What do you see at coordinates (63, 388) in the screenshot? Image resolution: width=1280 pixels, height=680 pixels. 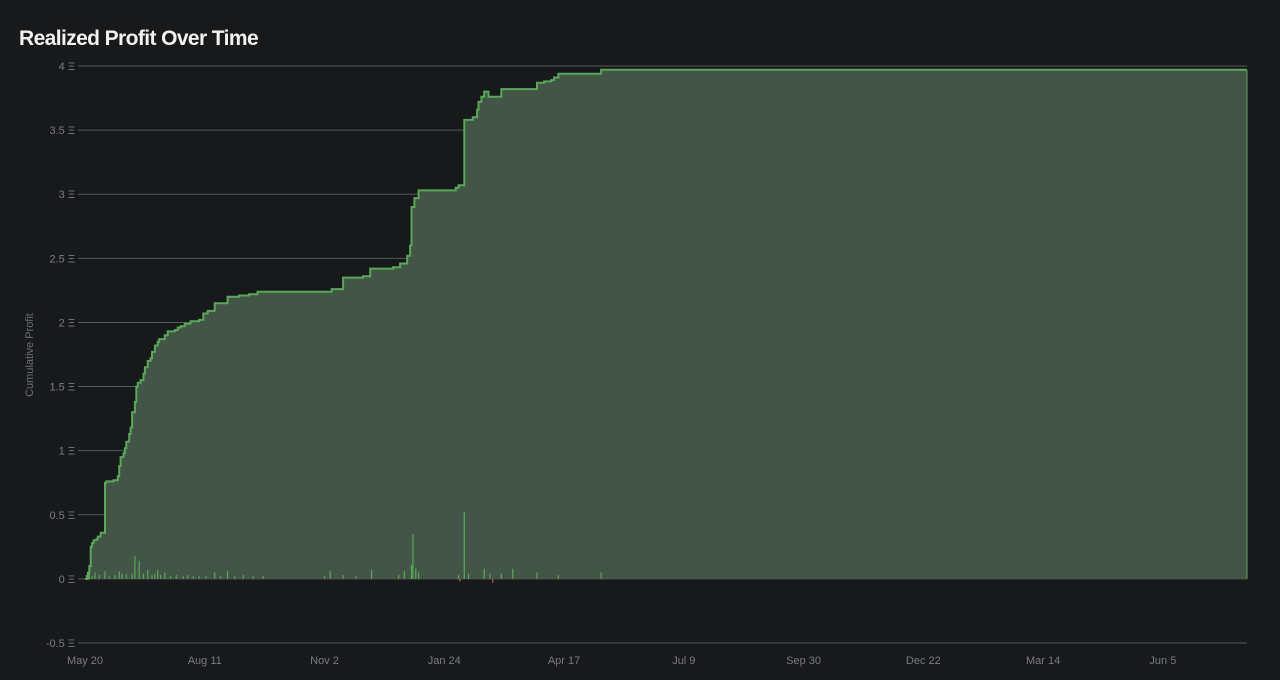 I see `y-tick-label: 1.5 Ξ` at bounding box center [63, 388].